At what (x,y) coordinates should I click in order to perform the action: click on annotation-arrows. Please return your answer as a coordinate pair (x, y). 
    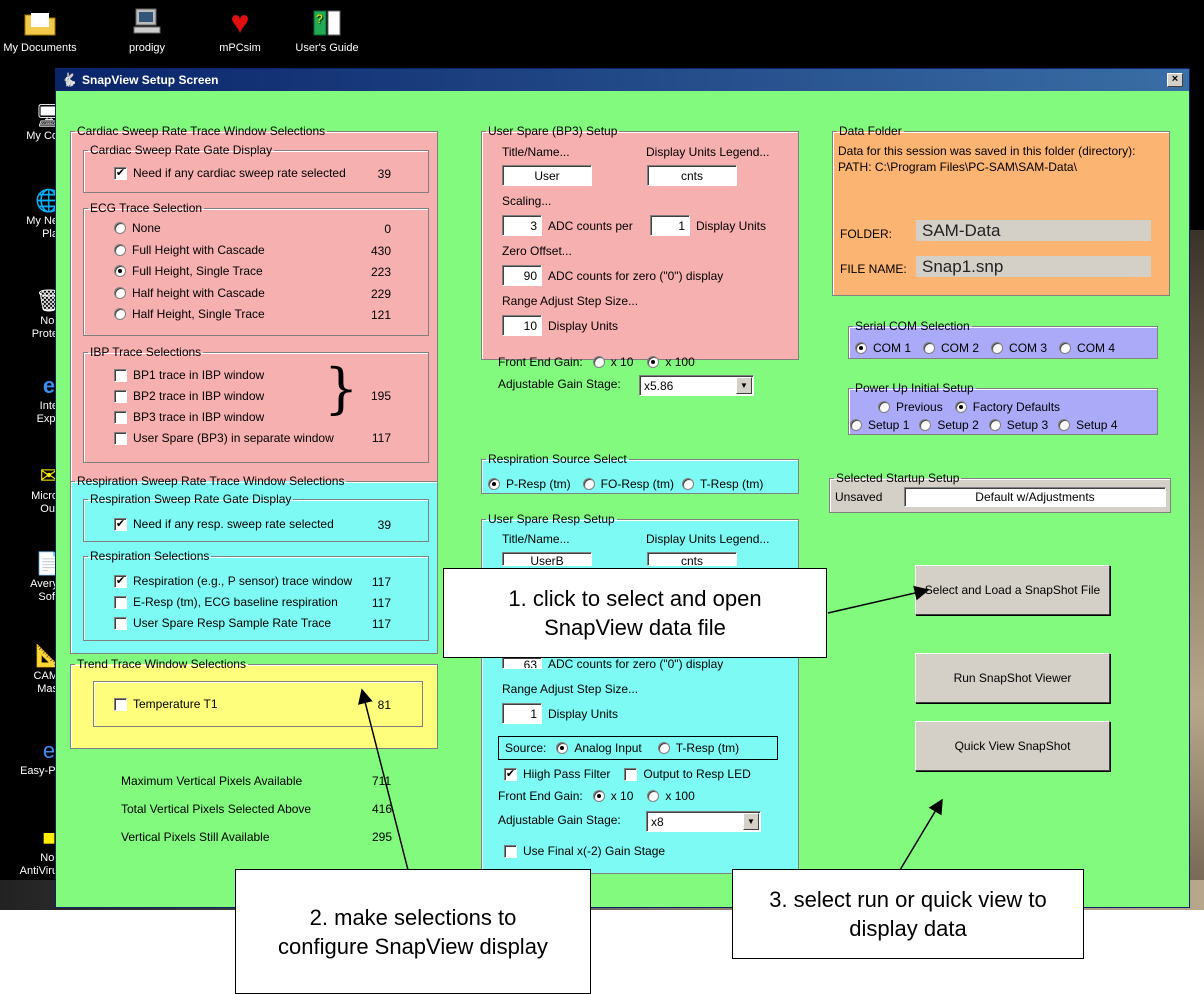
    Looking at the image, I should click on (650, 728).